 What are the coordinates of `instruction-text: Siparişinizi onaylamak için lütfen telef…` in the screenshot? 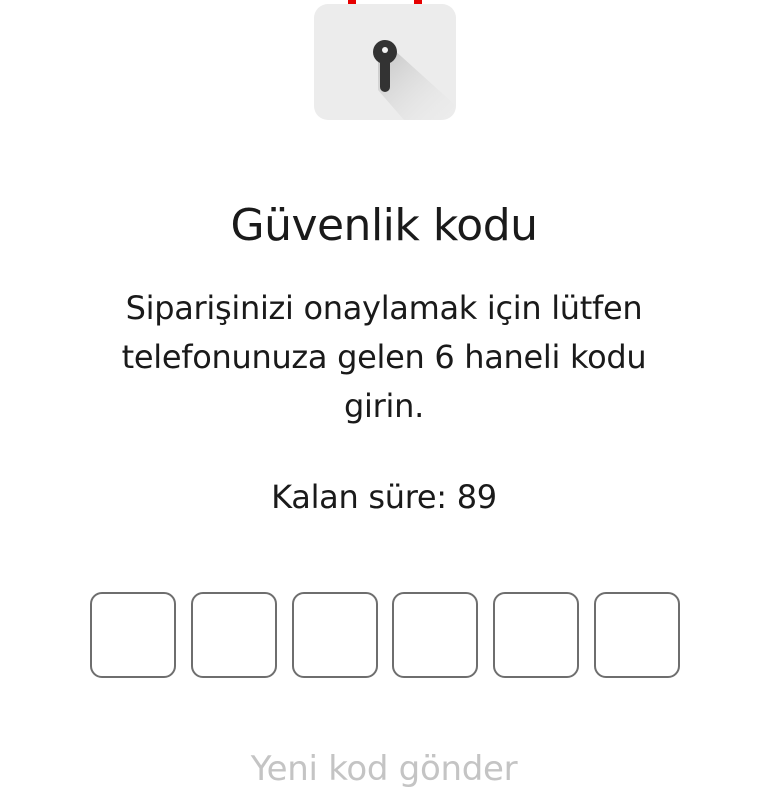 It's located at (384, 357).